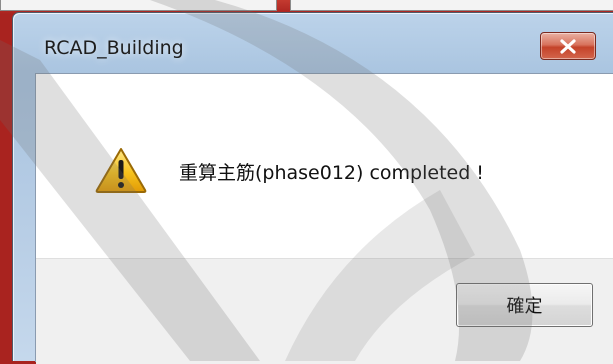 This screenshot has width=613, height=364. I want to click on ok-button: 確定, so click(524, 305).